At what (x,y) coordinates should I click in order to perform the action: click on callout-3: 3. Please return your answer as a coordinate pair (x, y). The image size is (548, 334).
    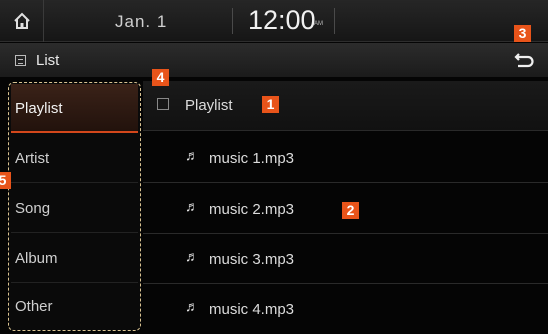
    Looking at the image, I should click on (522, 33).